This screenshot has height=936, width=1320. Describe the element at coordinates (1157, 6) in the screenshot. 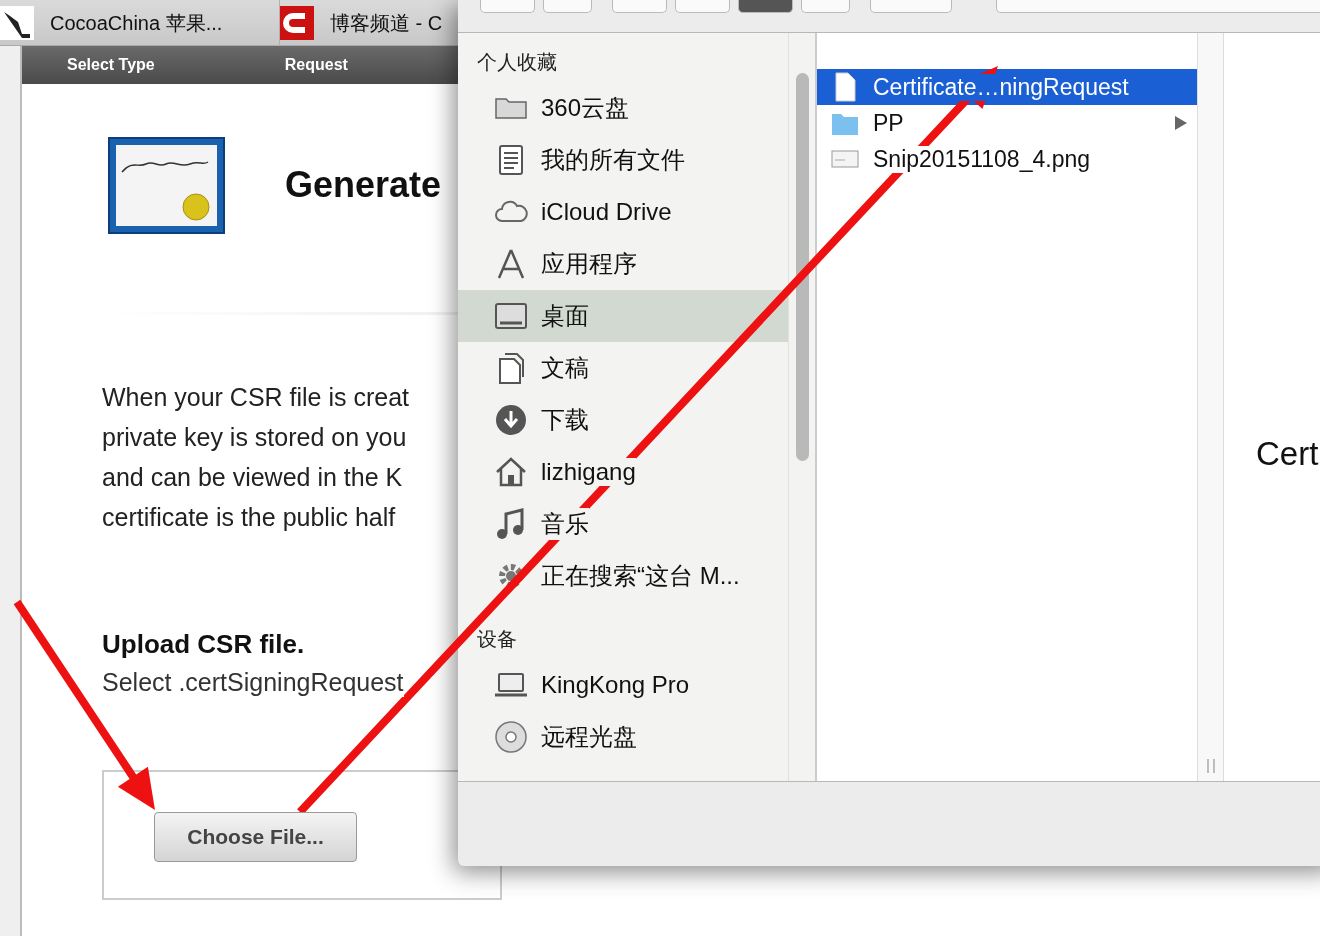

I see `path-popup` at that location.